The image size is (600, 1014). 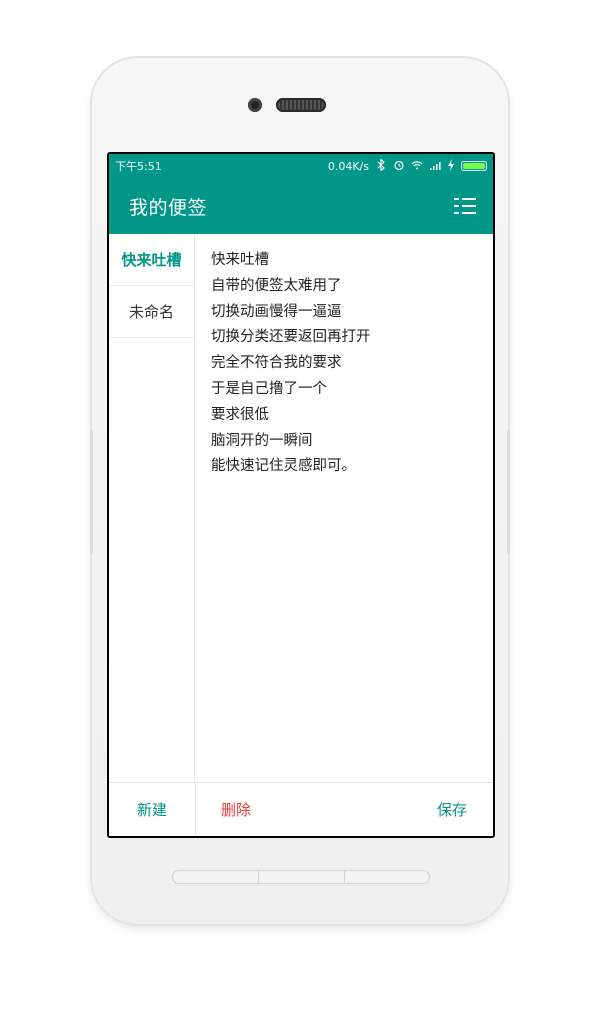 What do you see at coordinates (262, 440) in the screenshot?
I see `note-line: 脑洞开的一瞬间` at bounding box center [262, 440].